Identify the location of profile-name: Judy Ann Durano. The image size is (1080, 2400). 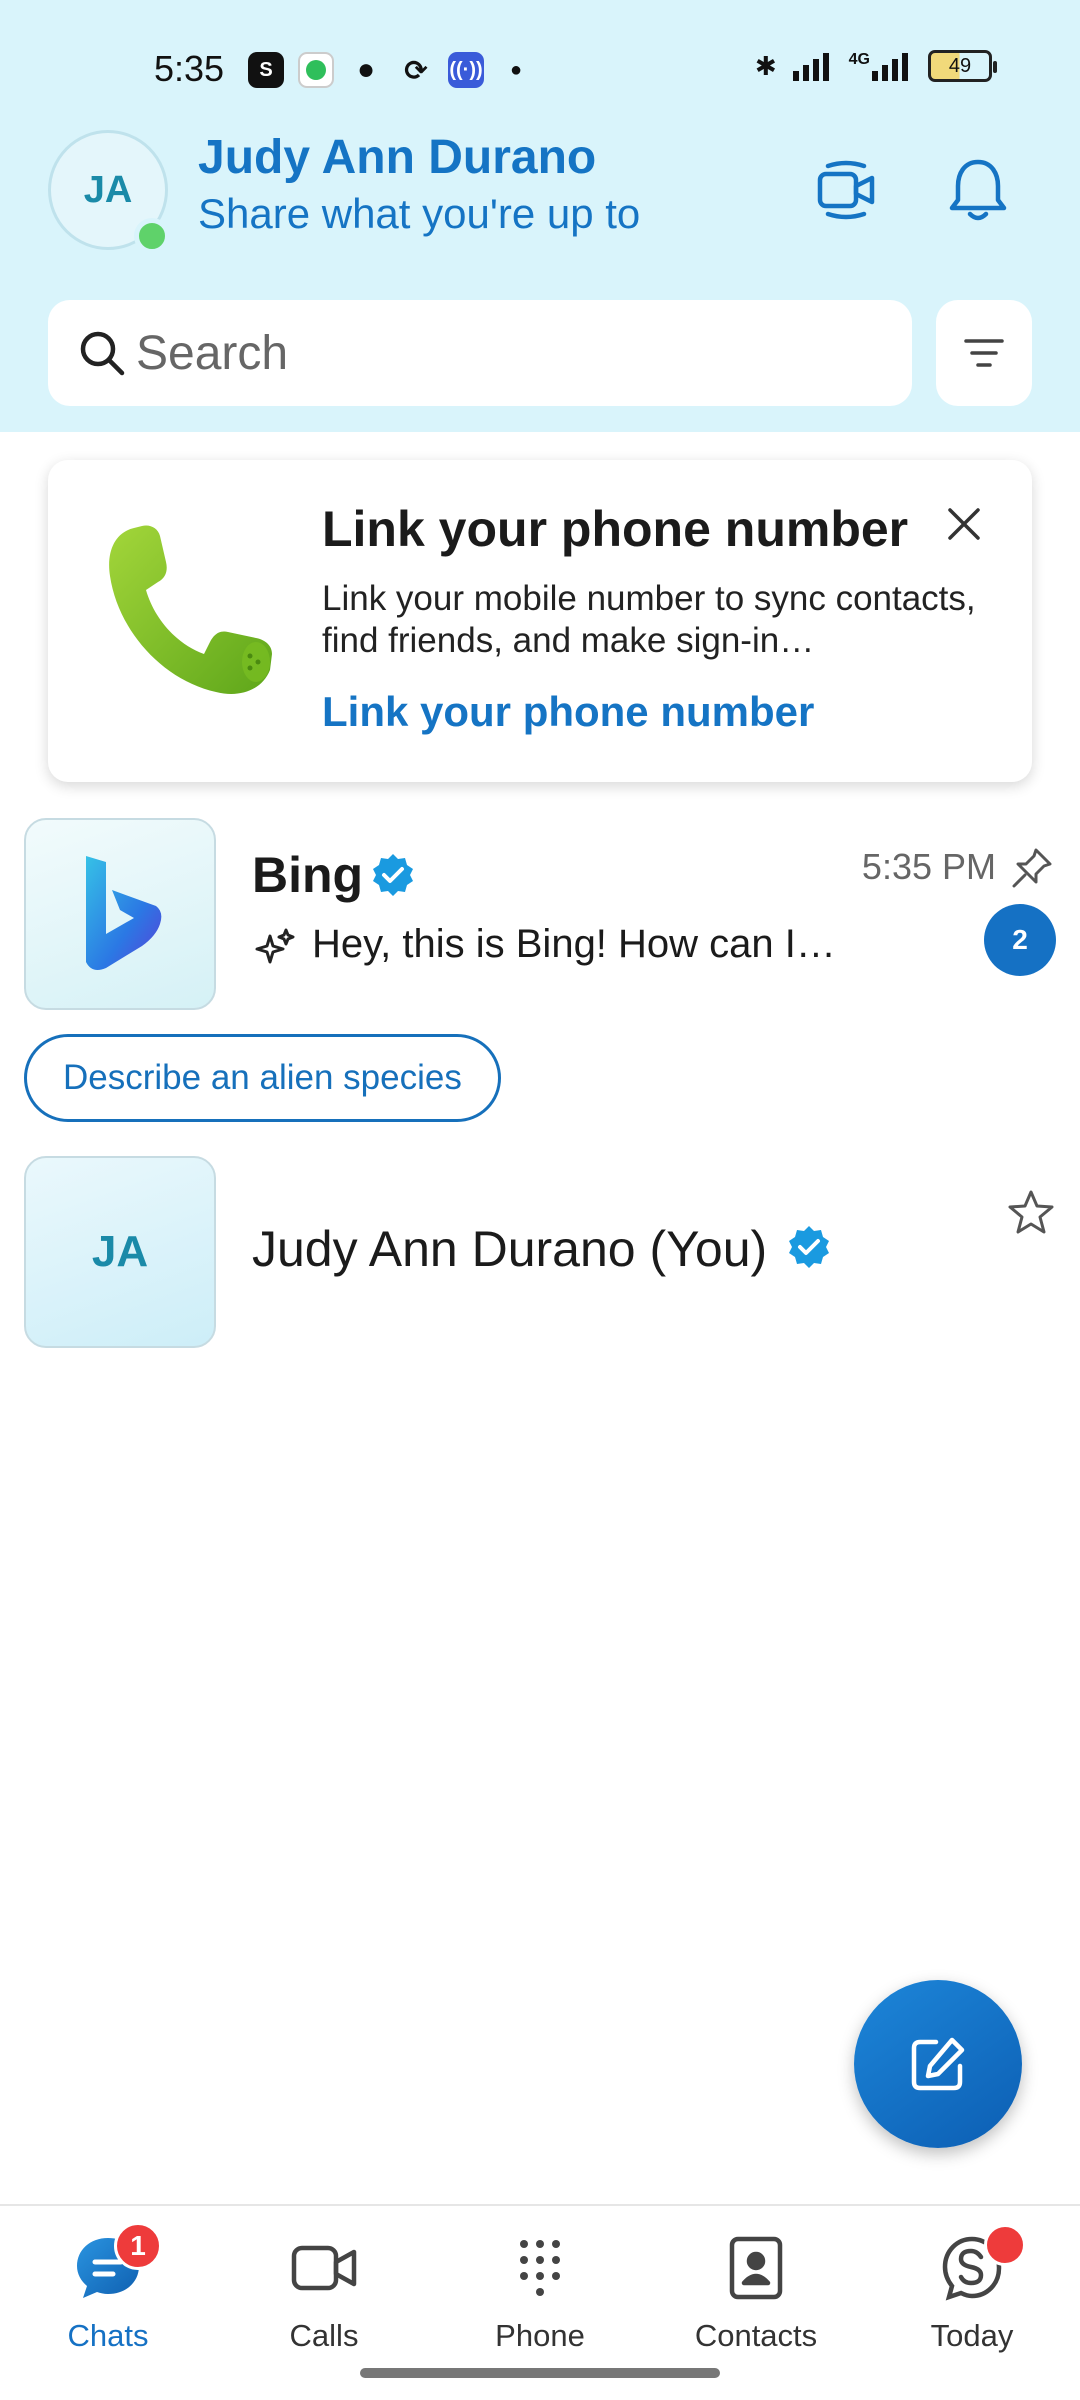
(397, 157).